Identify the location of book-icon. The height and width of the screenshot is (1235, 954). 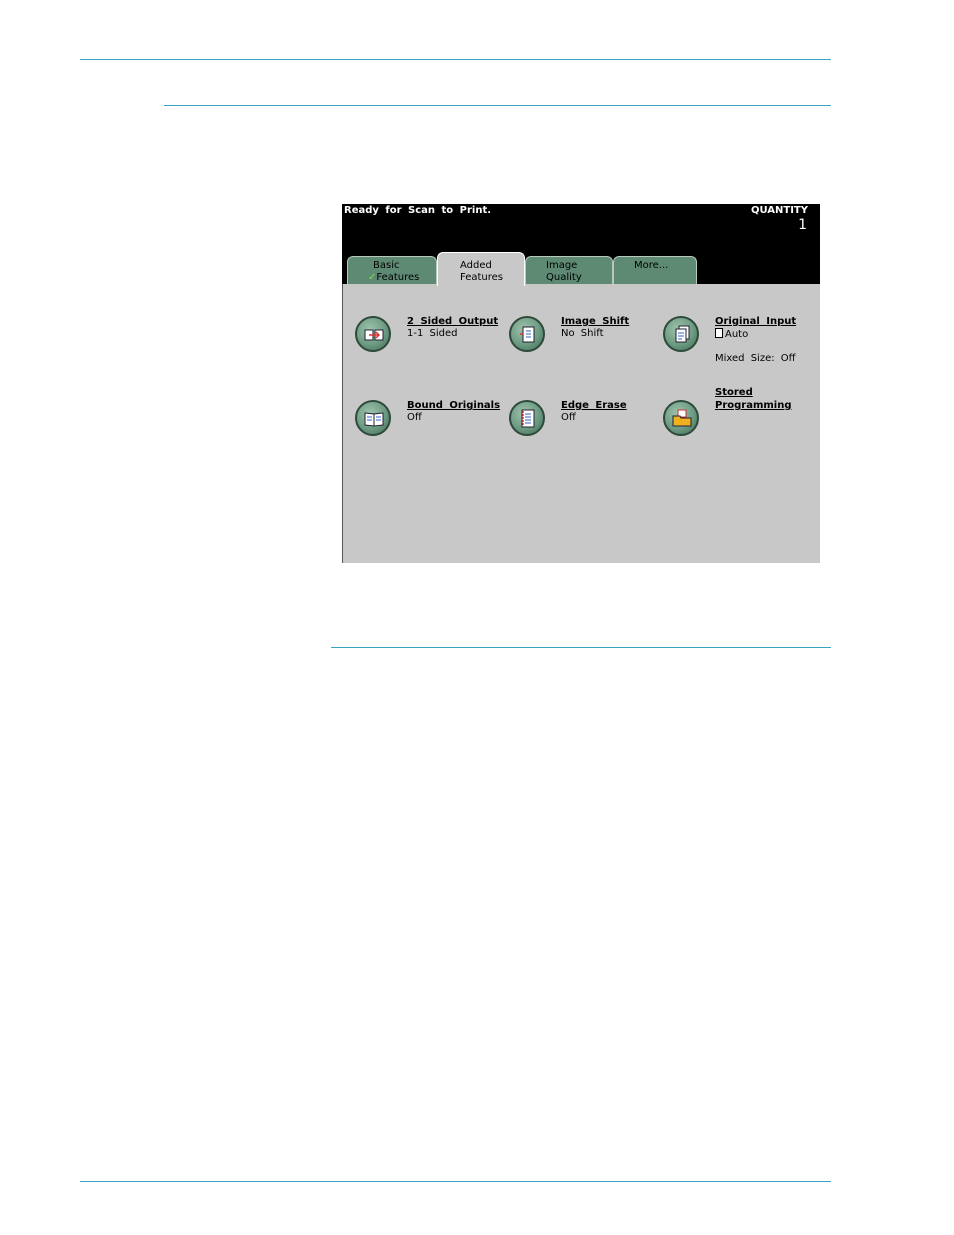
(374, 419).